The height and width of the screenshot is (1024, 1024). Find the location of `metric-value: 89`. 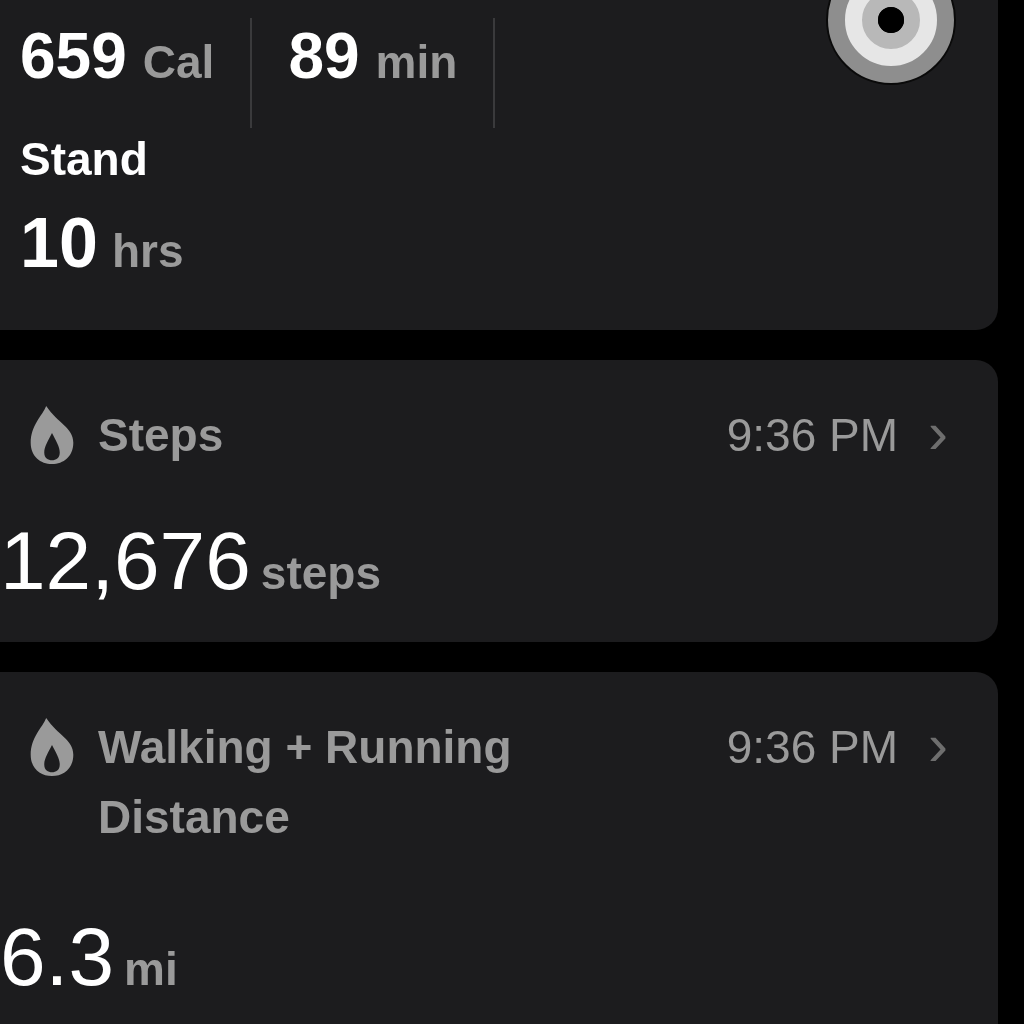

metric-value: 89 is located at coordinates (324, 56).